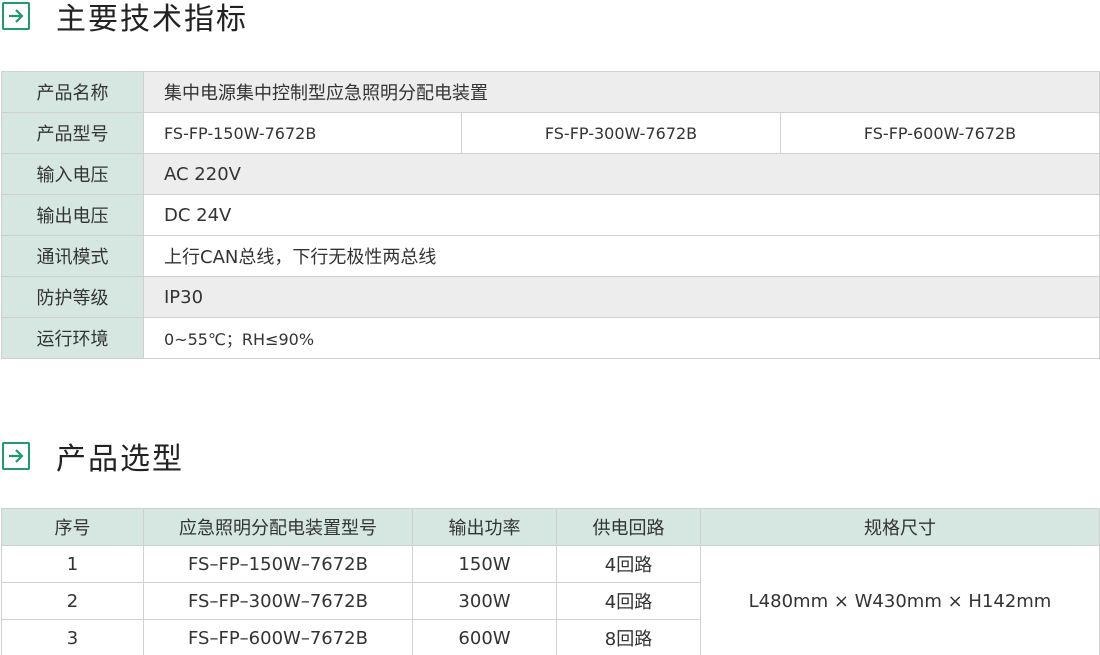  I want to click on table-row: 运行环境 0~55℃；RH≤90%, so click(550, 338).